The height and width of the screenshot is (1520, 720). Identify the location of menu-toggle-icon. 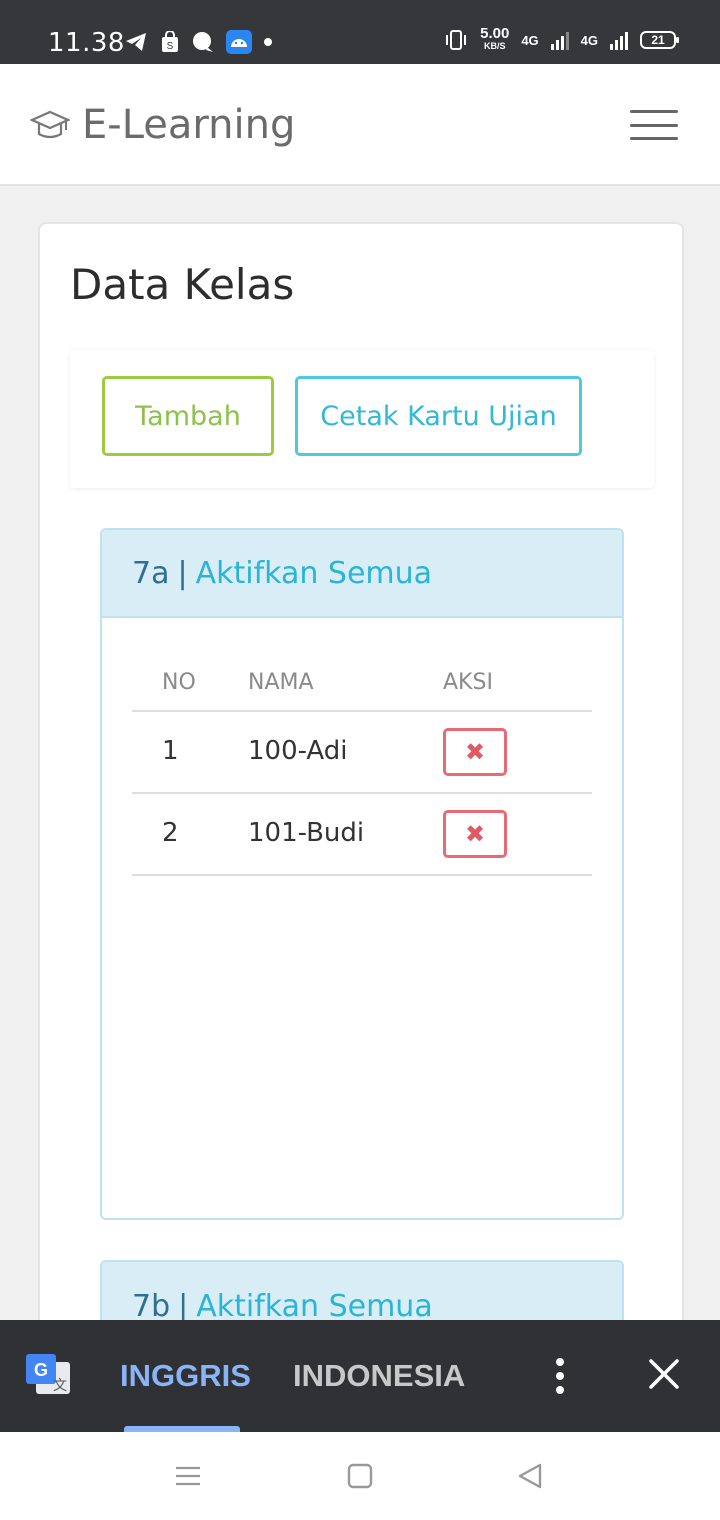
(654, 125).